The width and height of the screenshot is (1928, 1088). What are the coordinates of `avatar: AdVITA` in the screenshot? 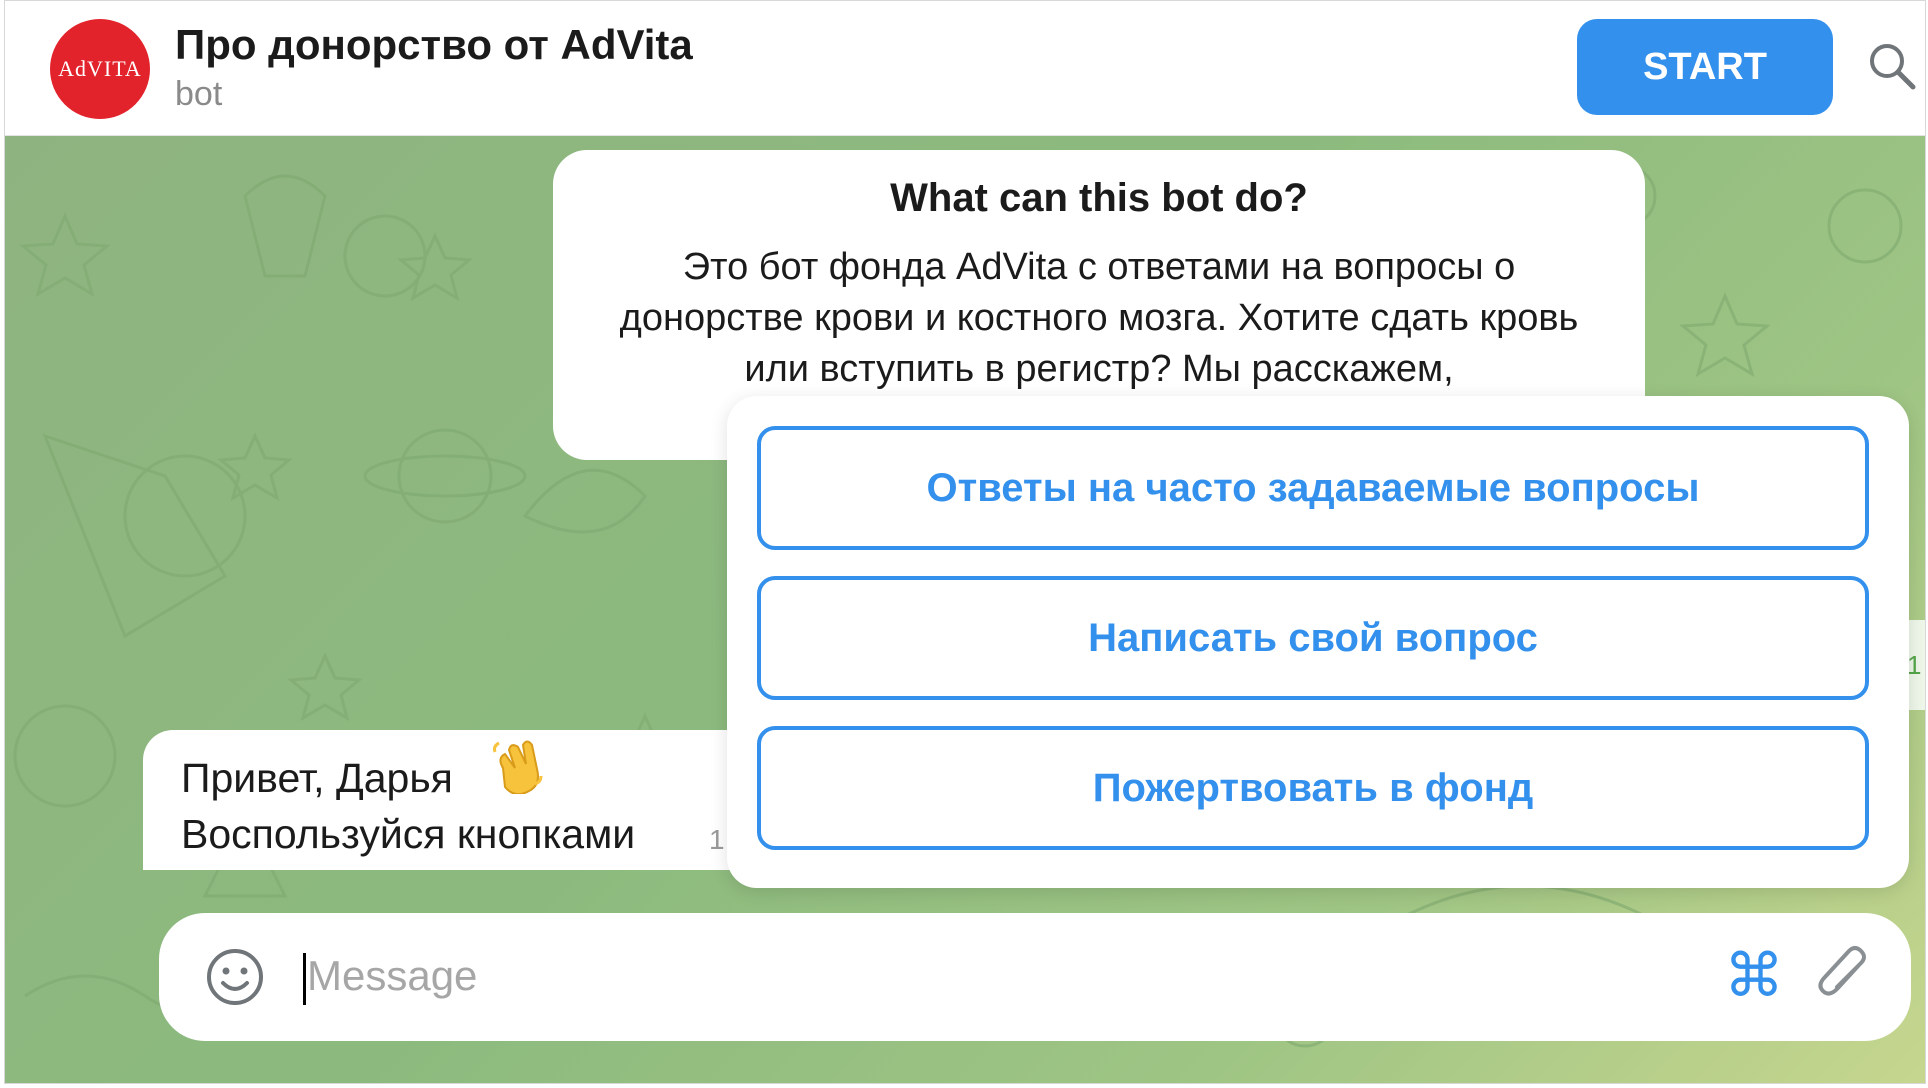 It's located at (100, 69).